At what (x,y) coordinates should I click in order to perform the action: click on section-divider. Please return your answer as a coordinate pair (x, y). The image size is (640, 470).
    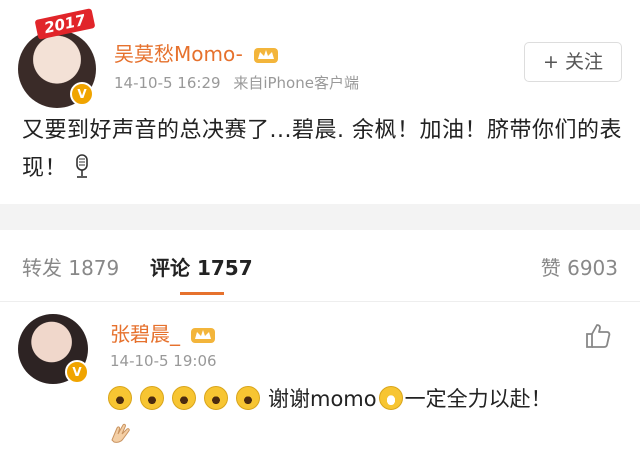
    Looking at the image, I should click on (320, 217).